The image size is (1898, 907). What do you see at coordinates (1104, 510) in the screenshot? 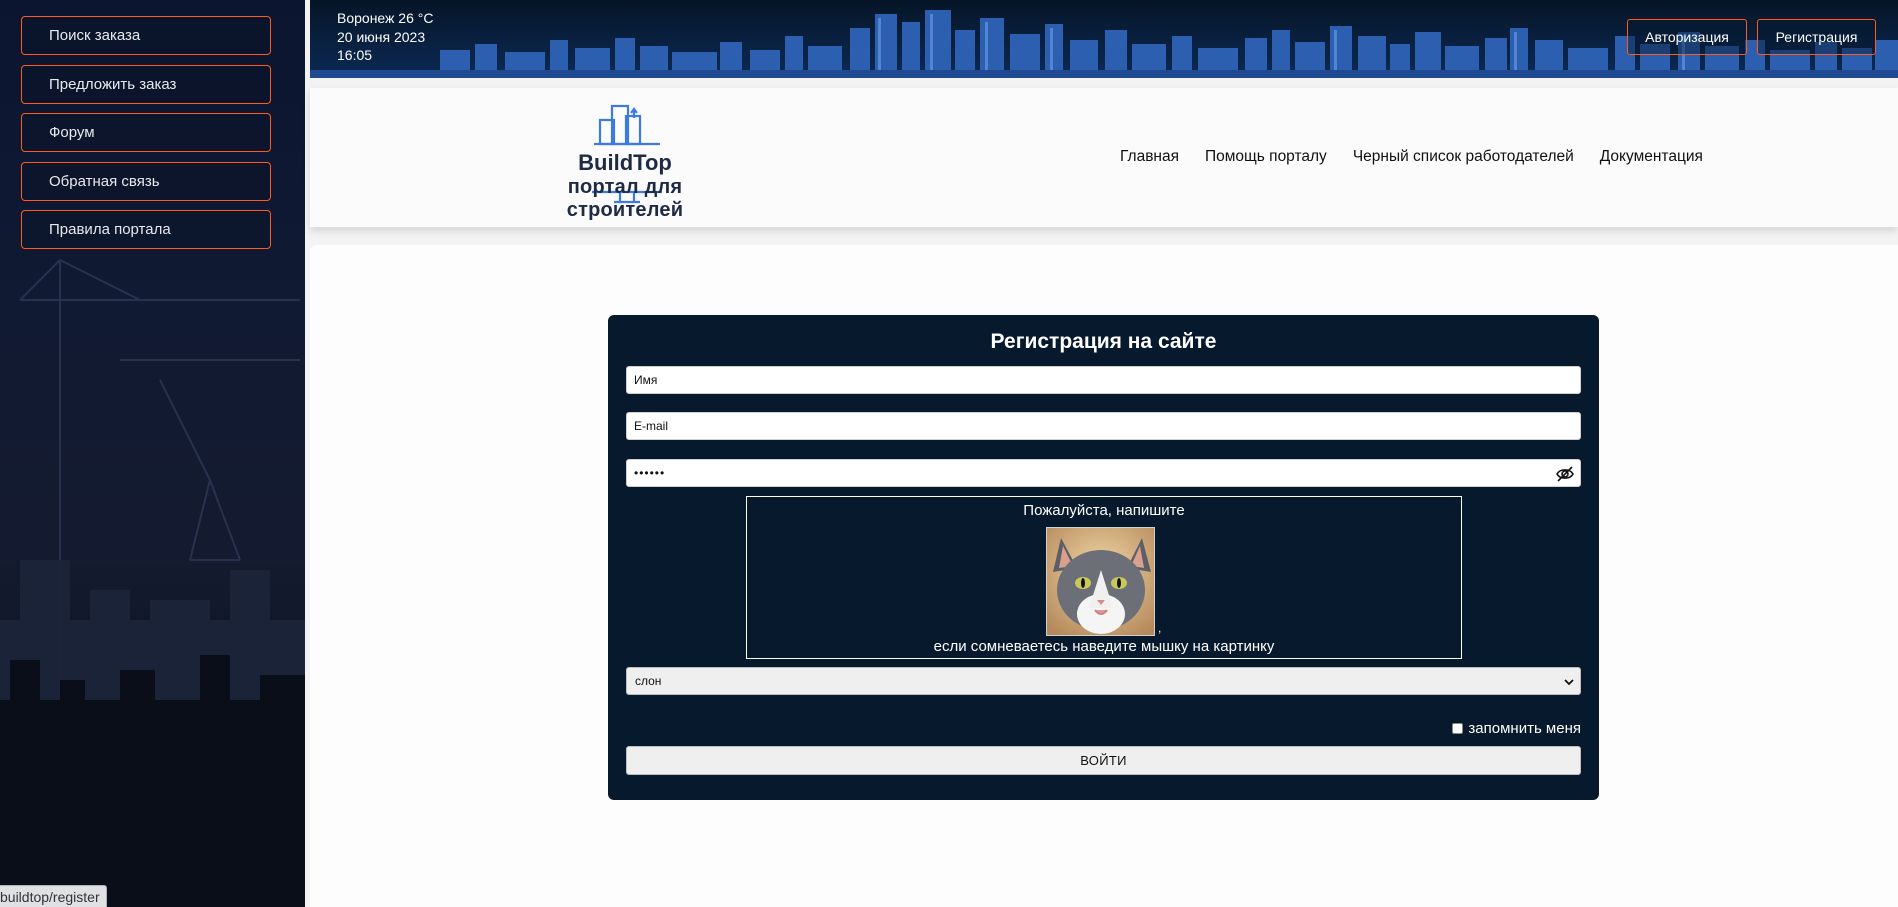
I see `captcha-prompt: Пожалуйста, напишите` at bounding box center [1104, 510].